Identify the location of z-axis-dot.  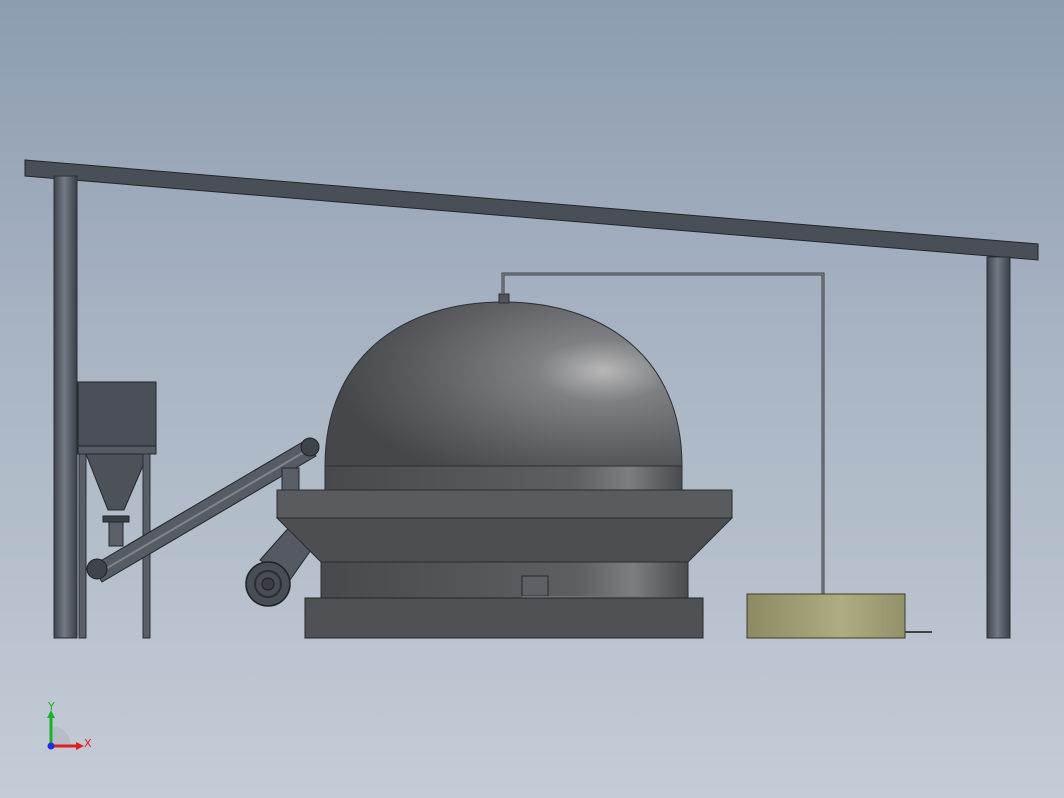
(51, 746).